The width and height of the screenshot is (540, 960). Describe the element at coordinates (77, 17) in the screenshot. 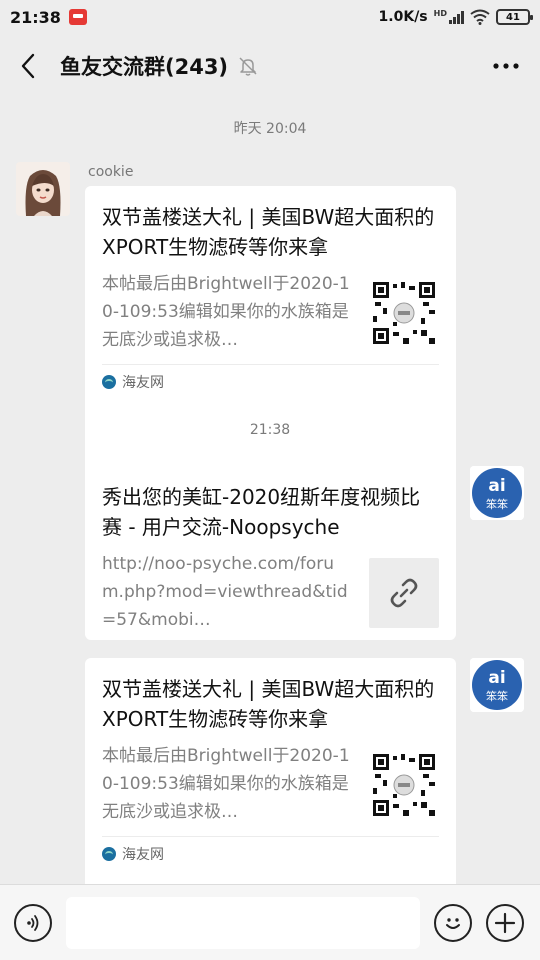

I see `notification-icon` at that location.